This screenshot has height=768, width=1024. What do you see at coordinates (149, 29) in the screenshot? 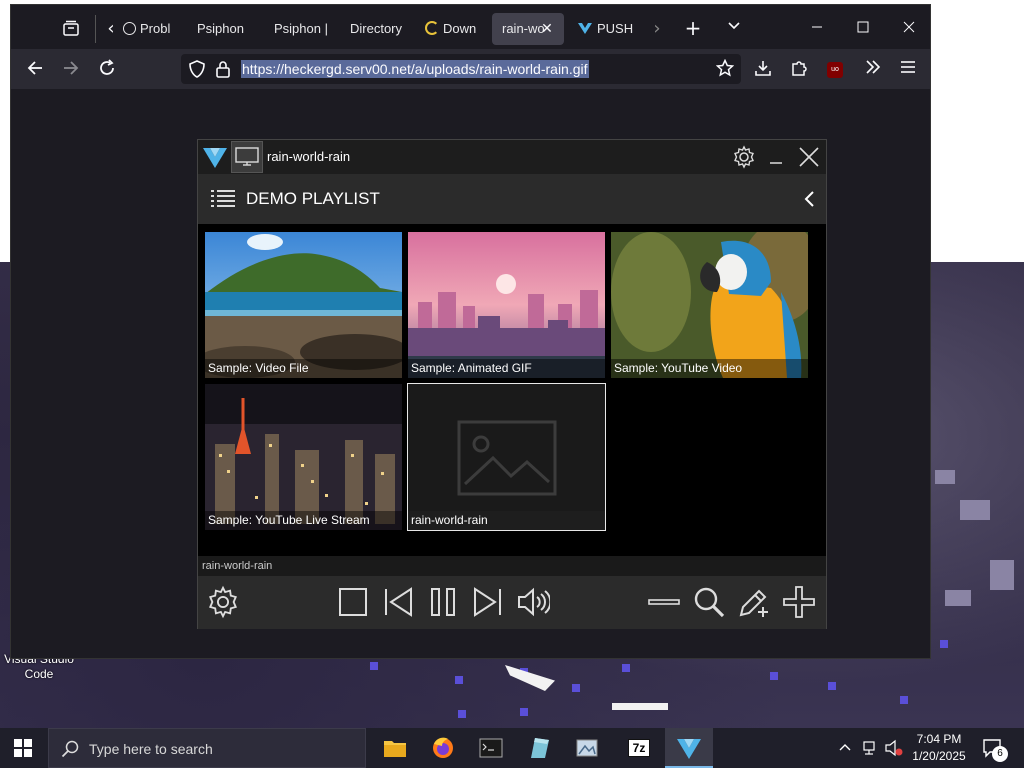
I see `tab-problems: Probl` at bounding box center [149, 29].